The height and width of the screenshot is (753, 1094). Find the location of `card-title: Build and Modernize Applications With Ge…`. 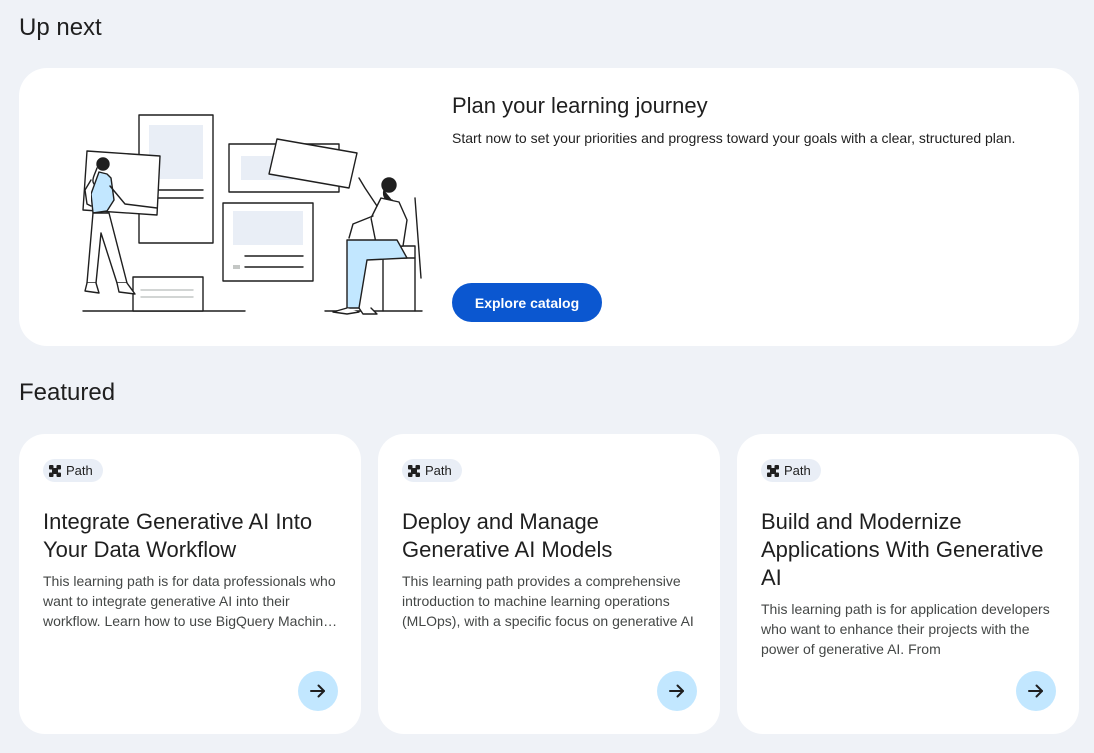

card-title: Build and Modernize Applications With Ge… is located at coordinates (902, 549).